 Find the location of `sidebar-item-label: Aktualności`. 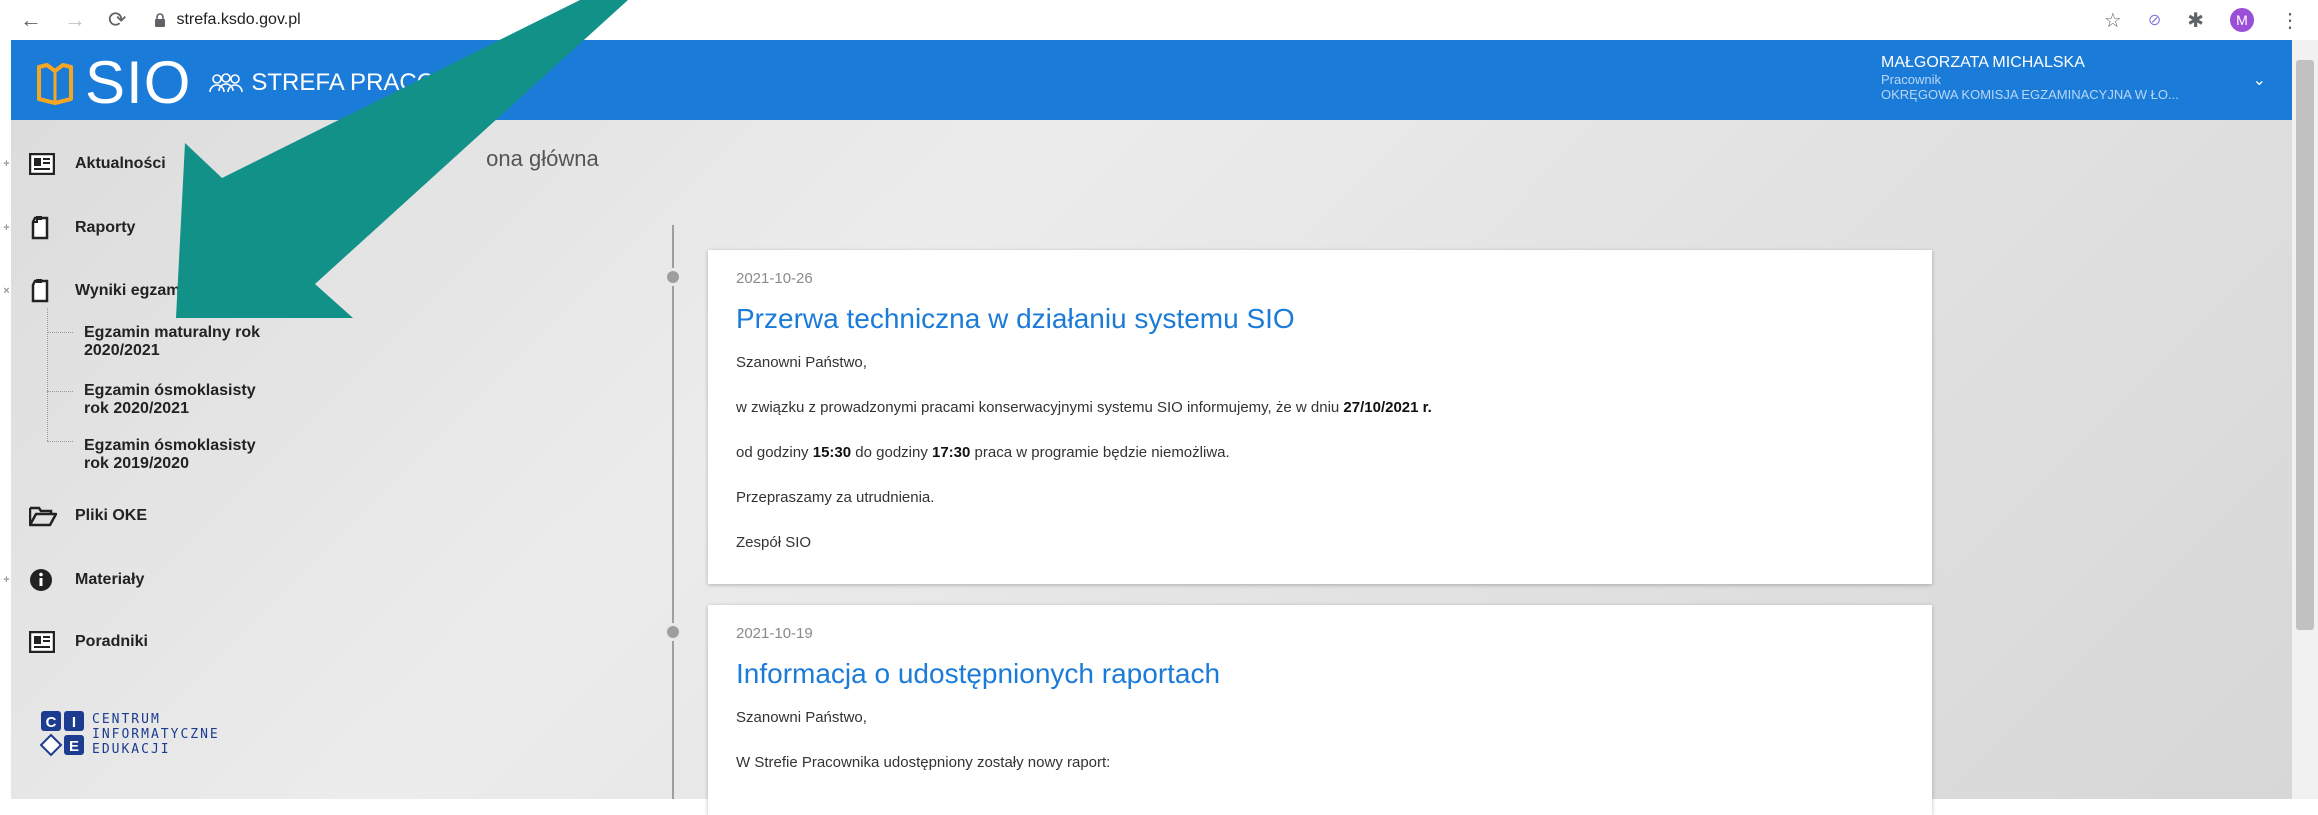

sidebar-item-label: Aktualności is located at coordinates (120, 163).